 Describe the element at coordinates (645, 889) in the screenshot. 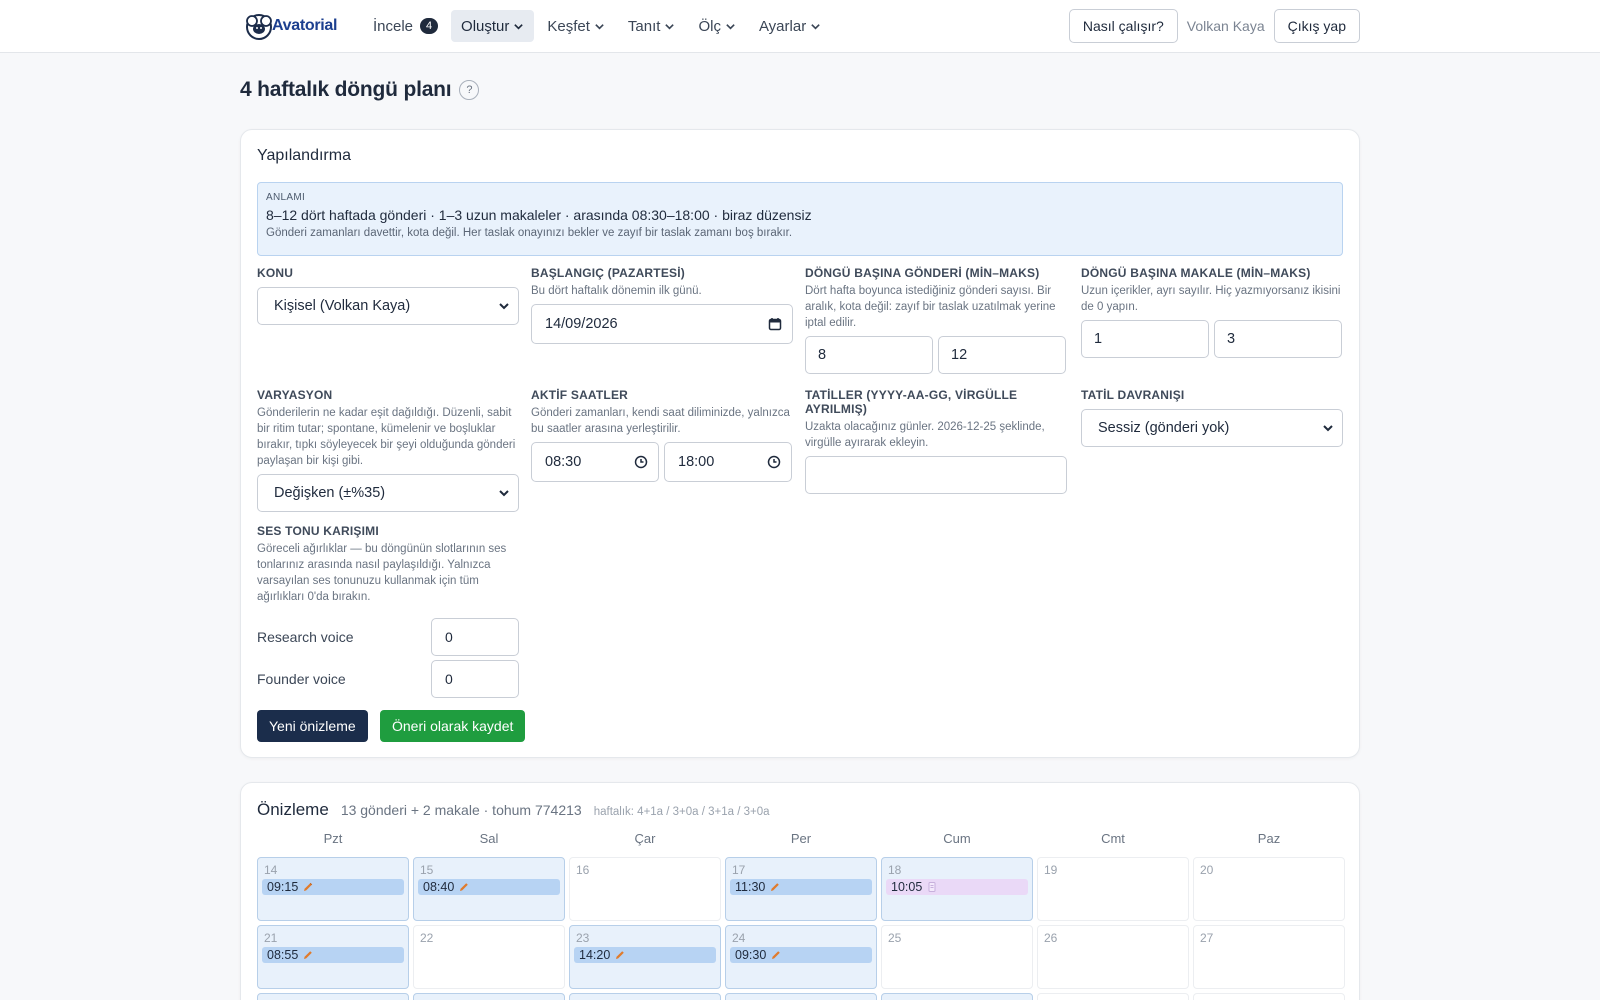

I see `calendar-day: 16` at that location.